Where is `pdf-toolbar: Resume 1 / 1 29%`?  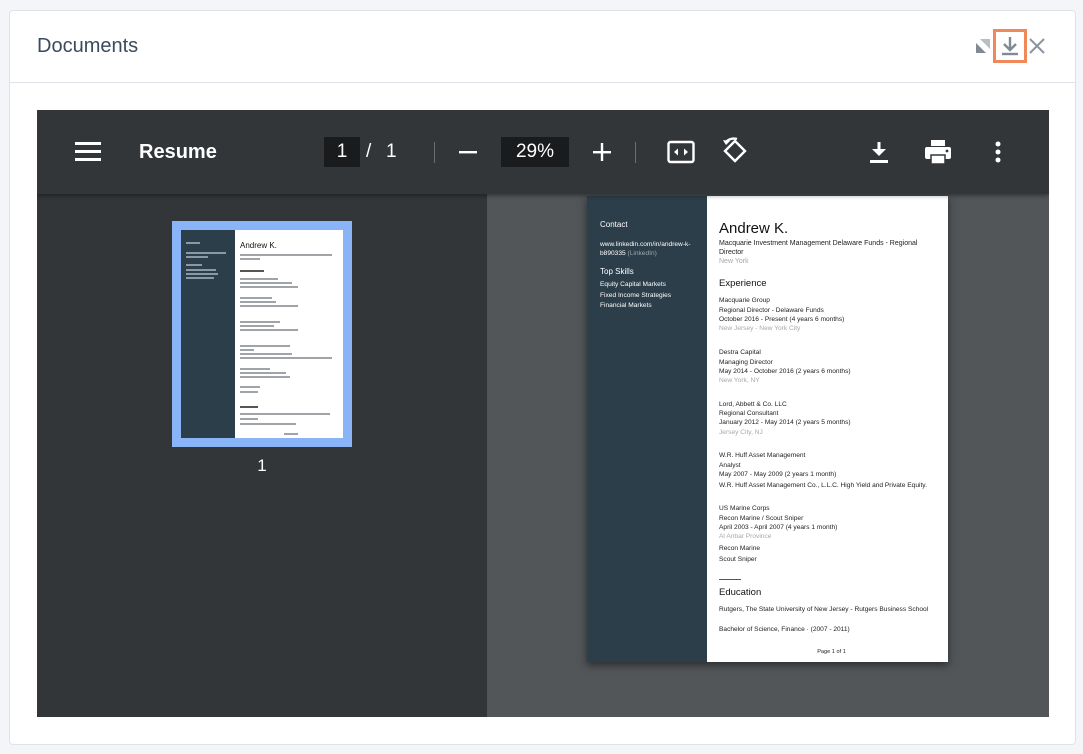 pdf-toolbar: Resume 1 / 1 29% is located at coordinates (543, 152).